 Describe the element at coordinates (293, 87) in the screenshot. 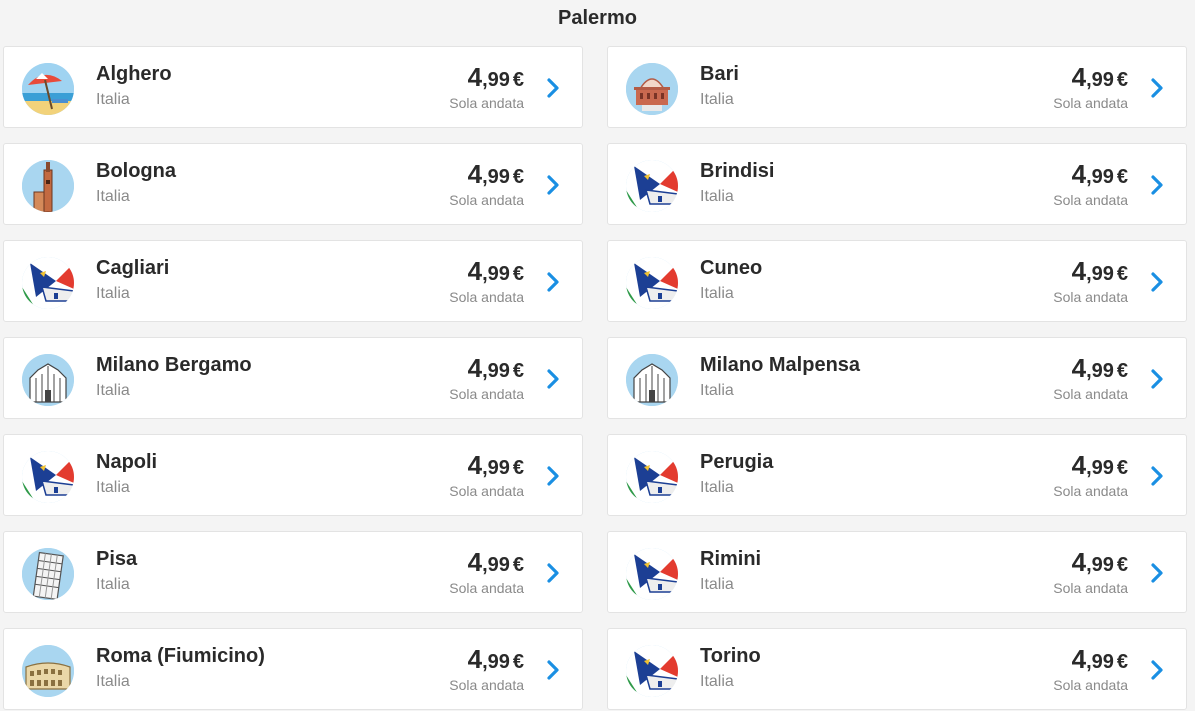

I see `destination-card: Alghero Italia 4,99 € Sola andata` at that location.